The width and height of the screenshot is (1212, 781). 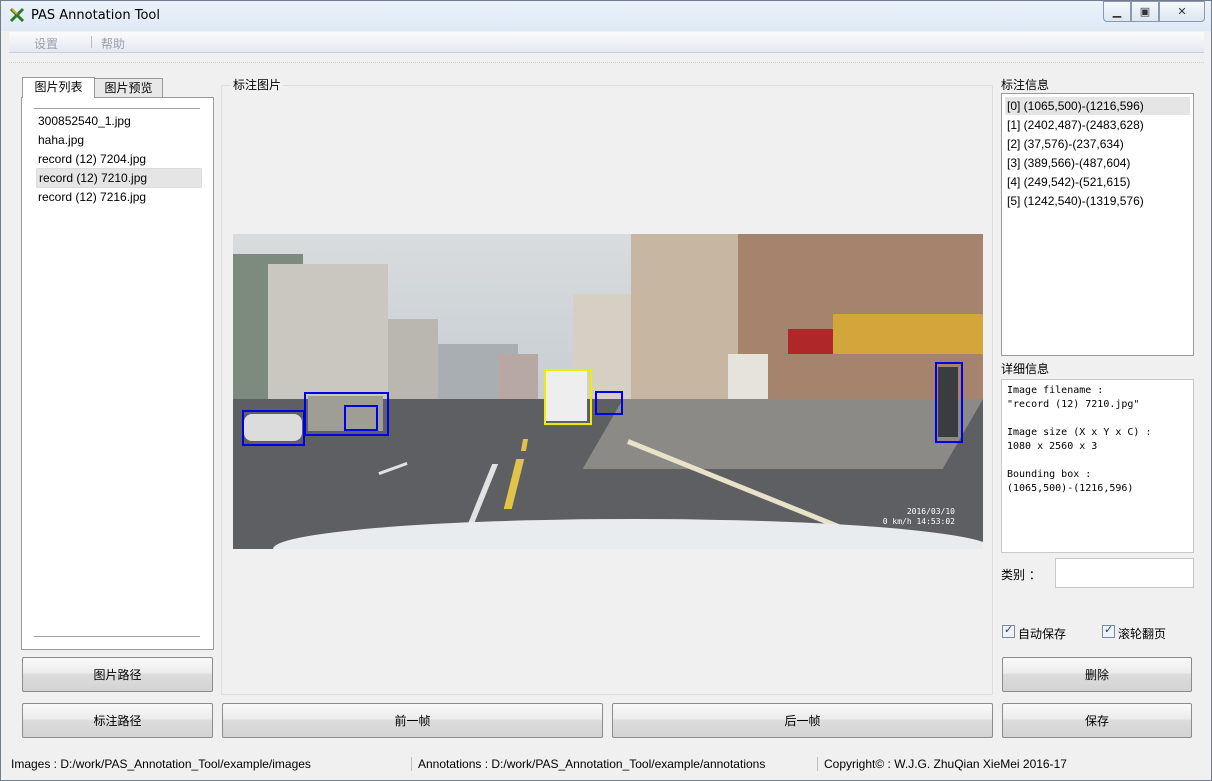 I want to click on file-item: record (12) 7216.jpg, so click(x=118, y=197).